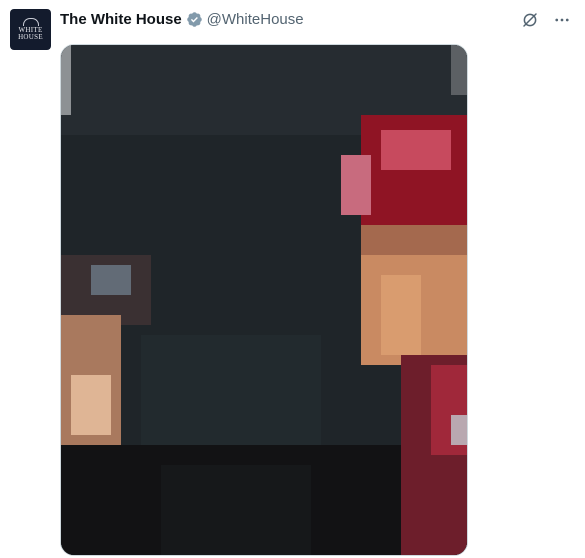 This screenshot has height=558, width=585. I want to click on post-header: The White House @WhiteHouse, so click(182, 19).